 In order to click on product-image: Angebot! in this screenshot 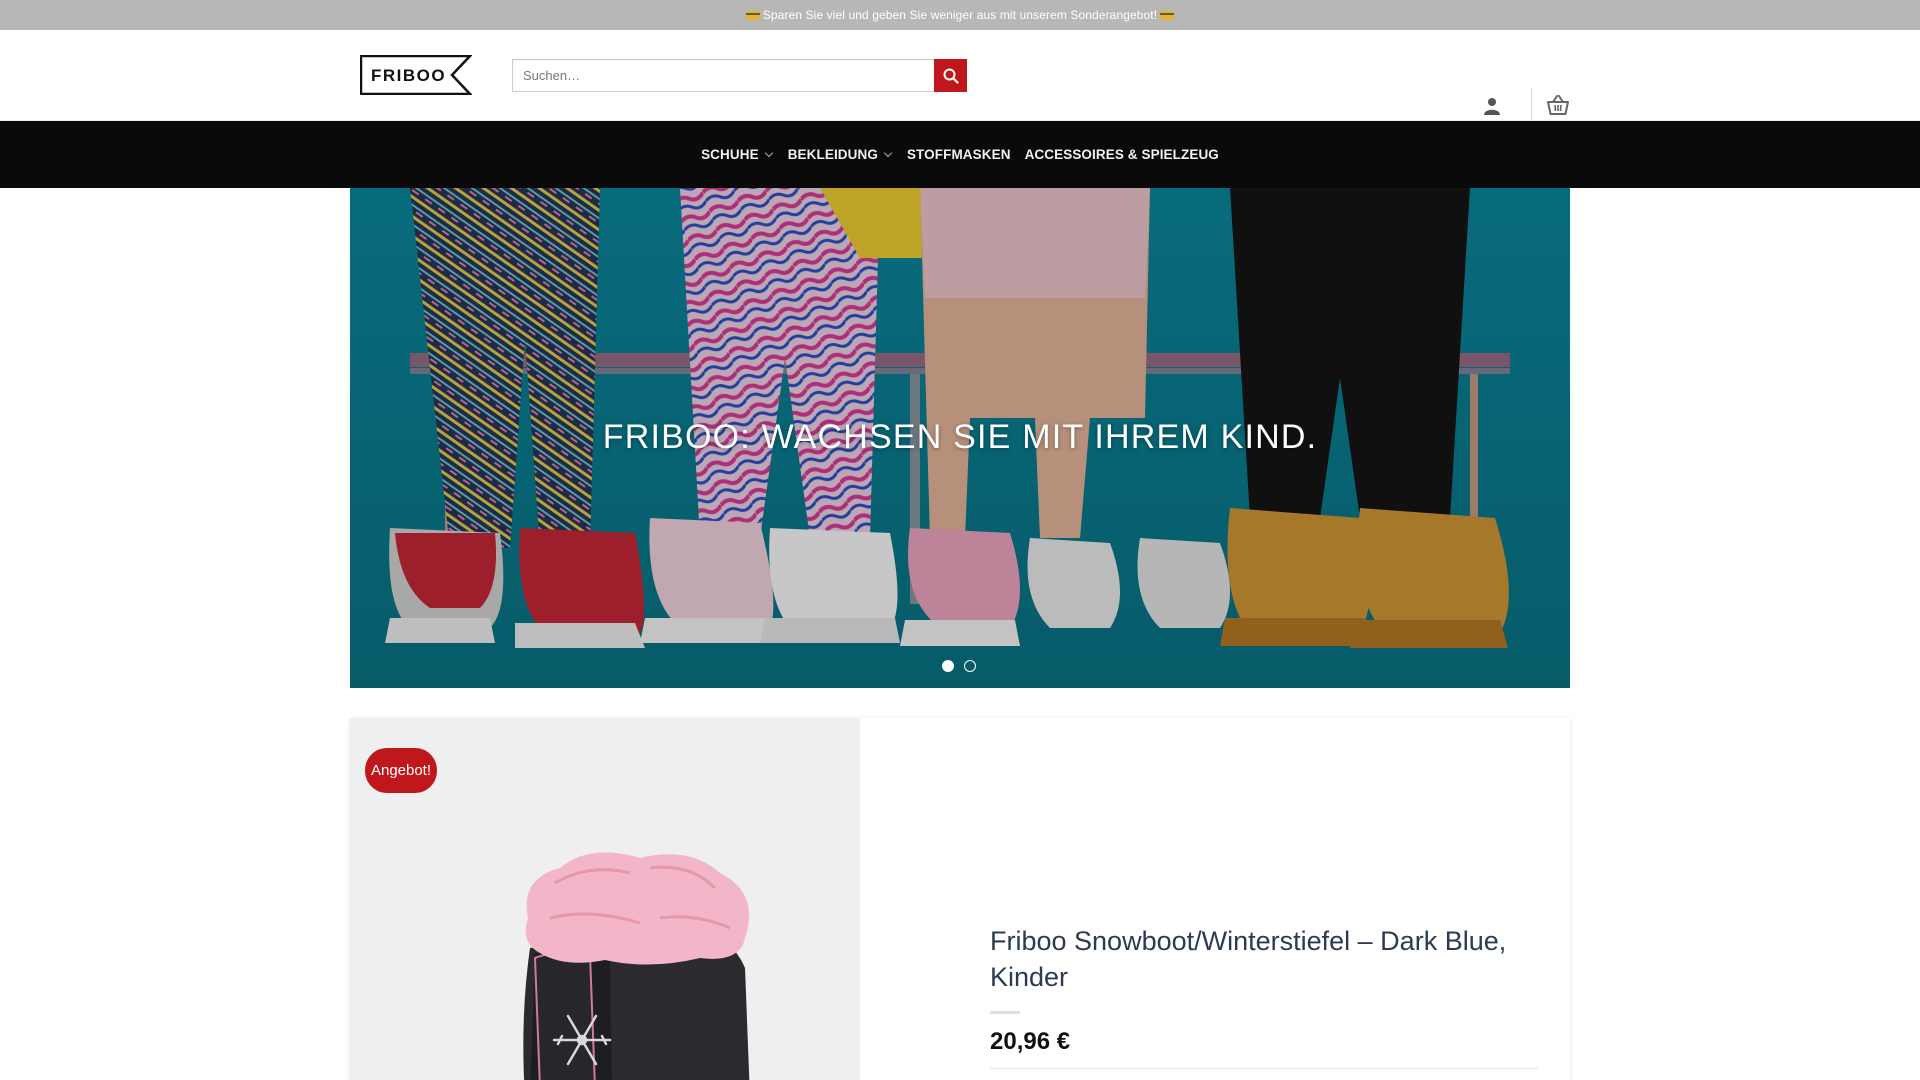, I will do `click(605, 899)`.